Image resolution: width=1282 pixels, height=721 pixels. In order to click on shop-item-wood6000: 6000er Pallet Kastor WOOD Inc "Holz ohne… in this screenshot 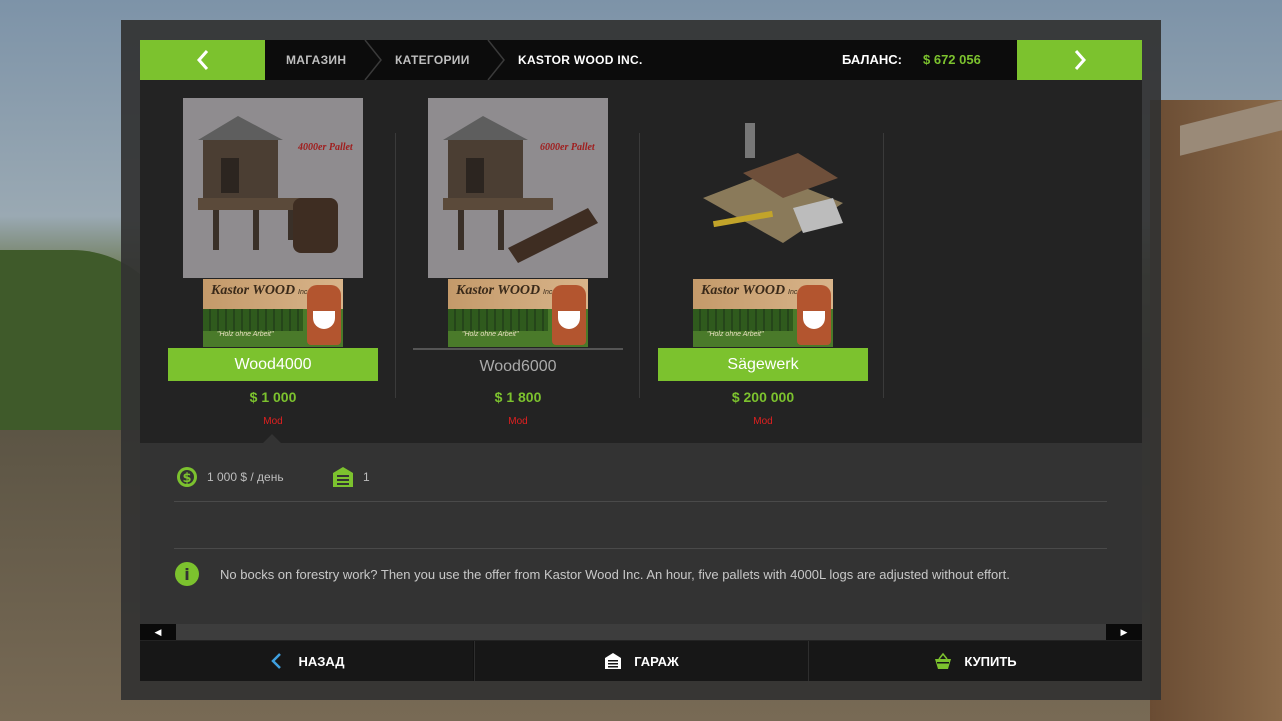, I will do `click(519, 263)`.